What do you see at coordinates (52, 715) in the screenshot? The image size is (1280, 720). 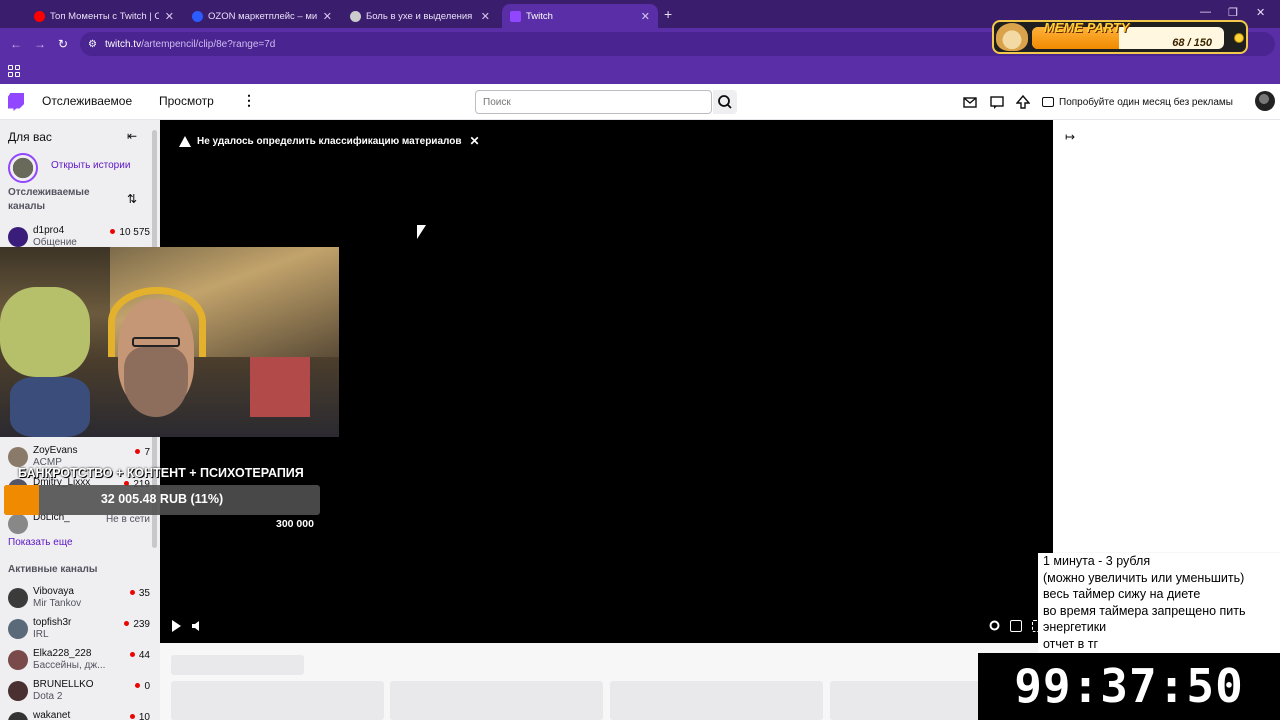 I see `channel-name: wakanet` at bounding box center [52, 715].